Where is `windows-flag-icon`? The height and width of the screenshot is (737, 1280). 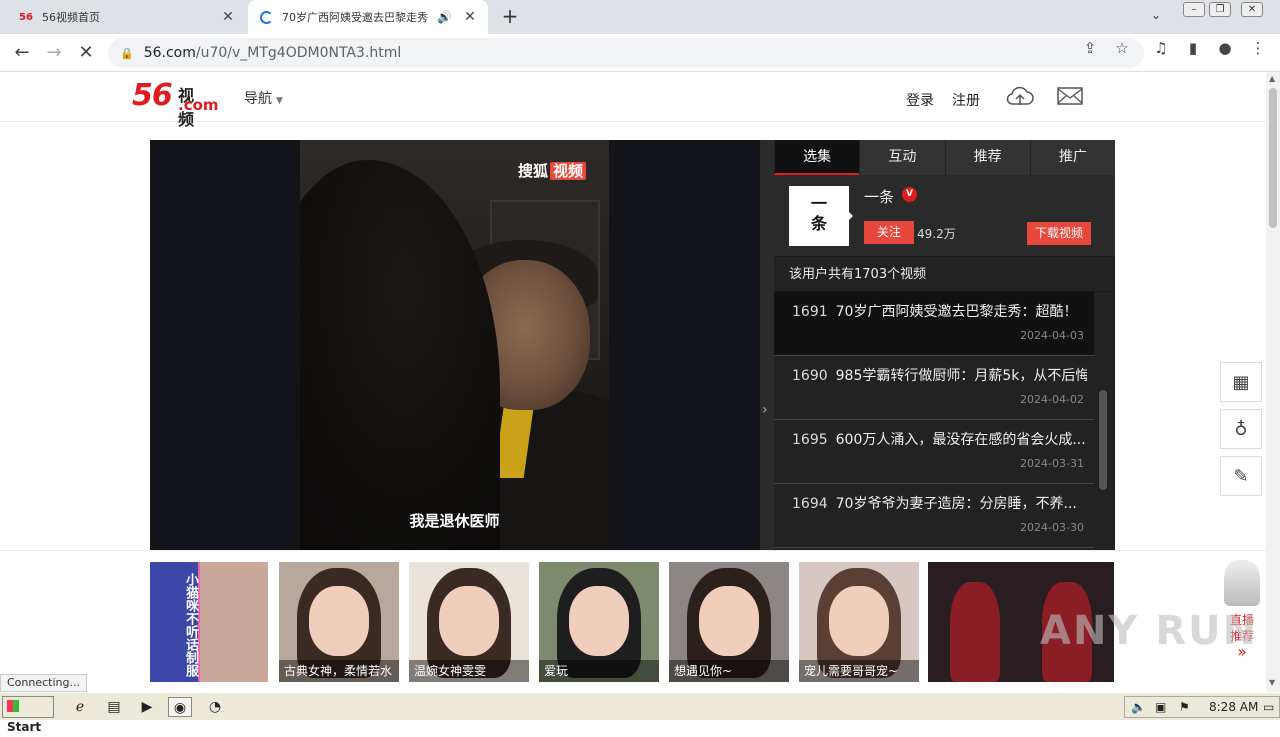
windows-flag-icon is located at coordinates (13, 706).